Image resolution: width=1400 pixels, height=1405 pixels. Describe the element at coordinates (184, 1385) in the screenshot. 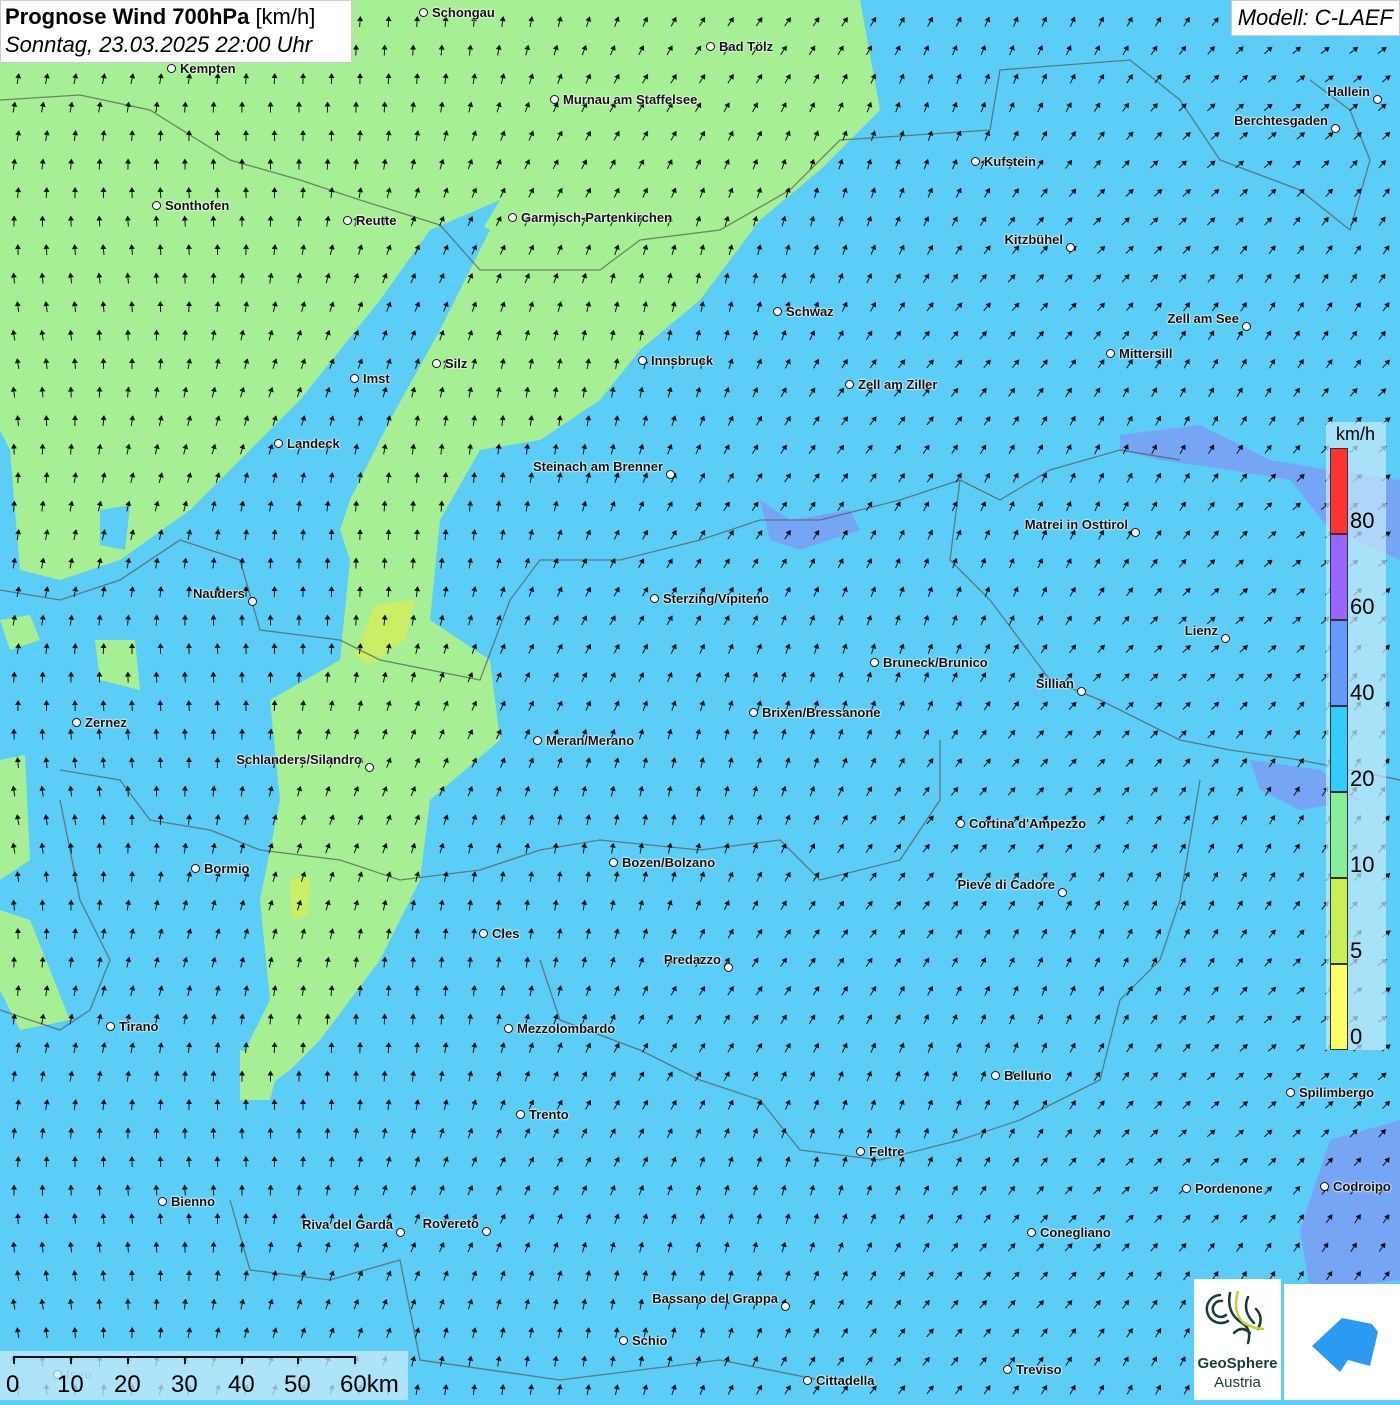

I see `scale-label: 30` at that location.